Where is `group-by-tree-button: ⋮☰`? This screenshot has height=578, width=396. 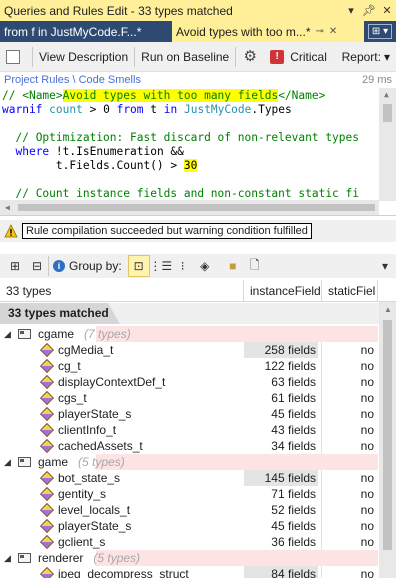 group-by-tree-button: ⋮☰ is located at coordinates (161, 266).